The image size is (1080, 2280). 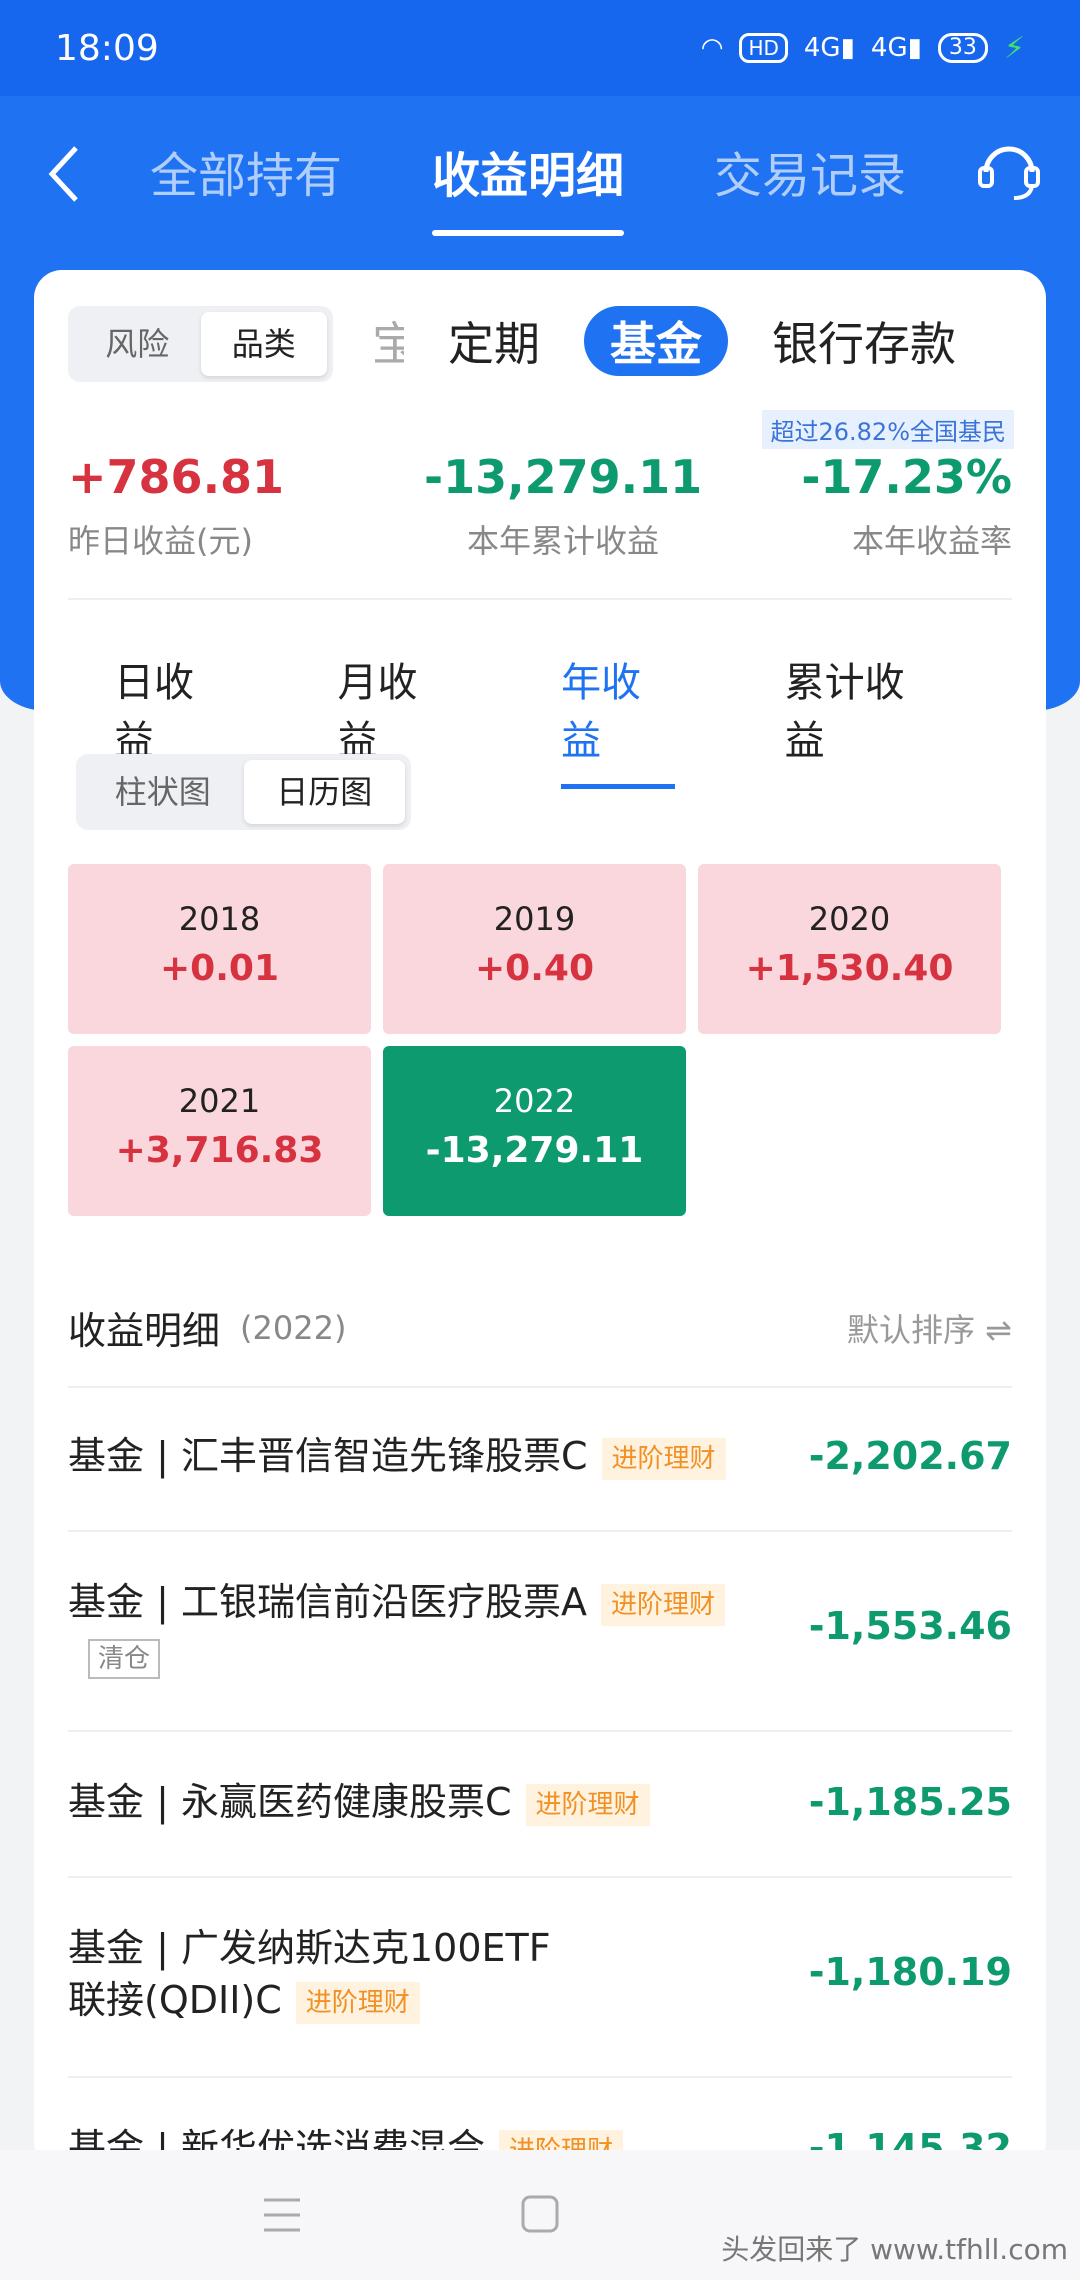 What do you see at coordinates (388, 341) in the screenshot?
I see `category-tab-bao: 宝` at bounding box center [388, 341].